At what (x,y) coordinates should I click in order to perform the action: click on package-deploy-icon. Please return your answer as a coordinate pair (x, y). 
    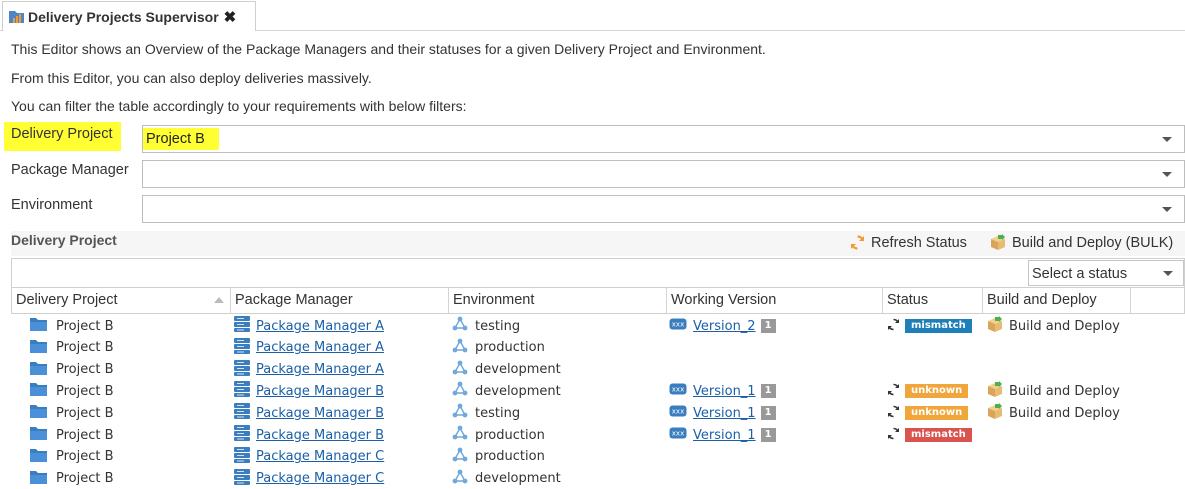
    Looking at the image, I should click on (998, 242).